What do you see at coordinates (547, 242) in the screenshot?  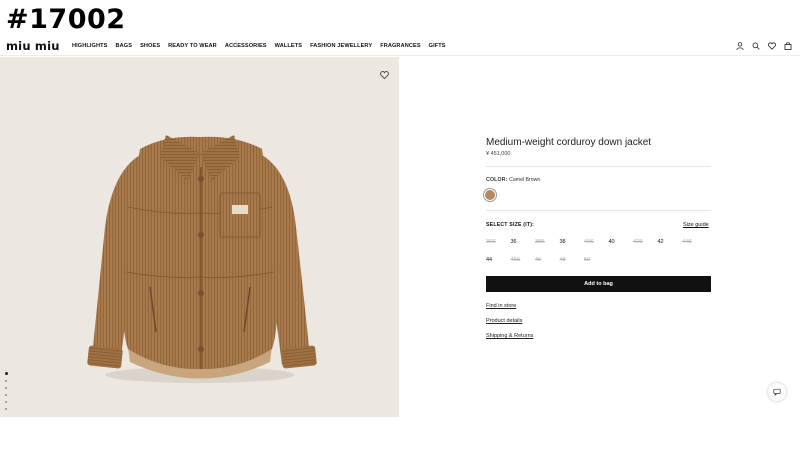 I see `size-option: 38S` at bounding box center [547, 242].